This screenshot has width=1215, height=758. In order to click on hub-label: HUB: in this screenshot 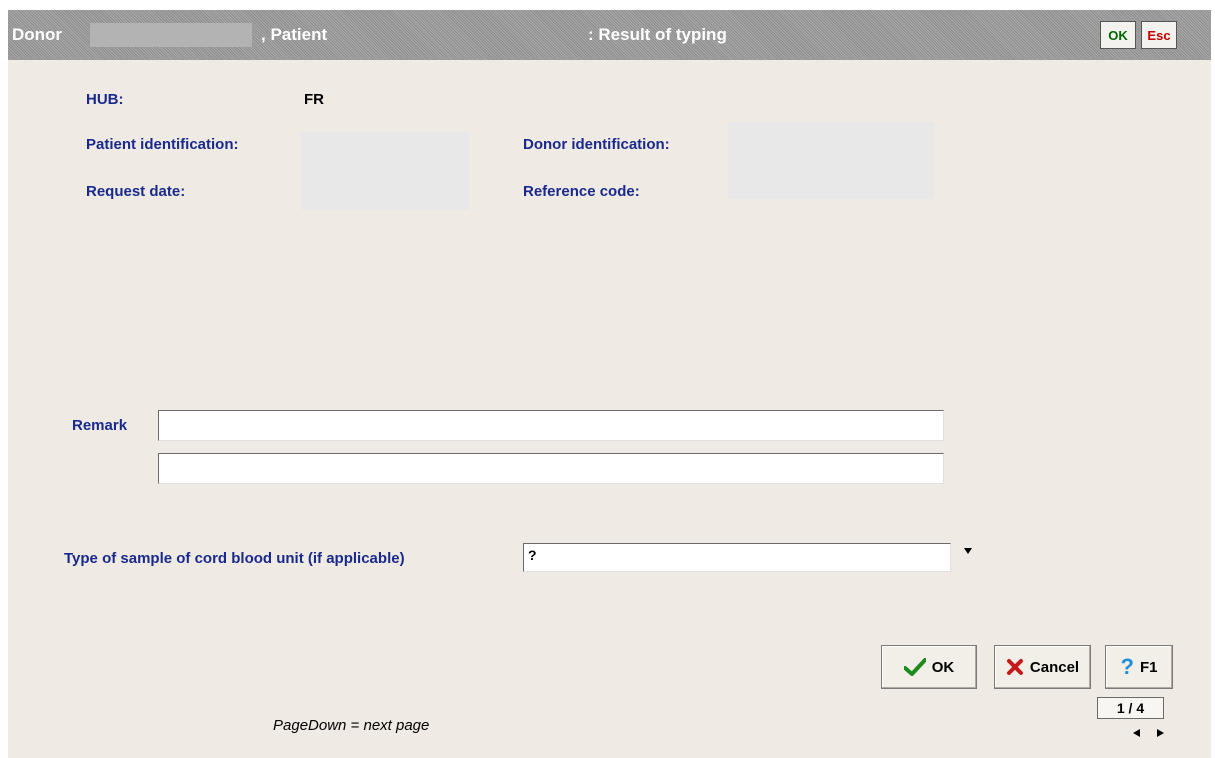, I will do `click(105, 99)`.